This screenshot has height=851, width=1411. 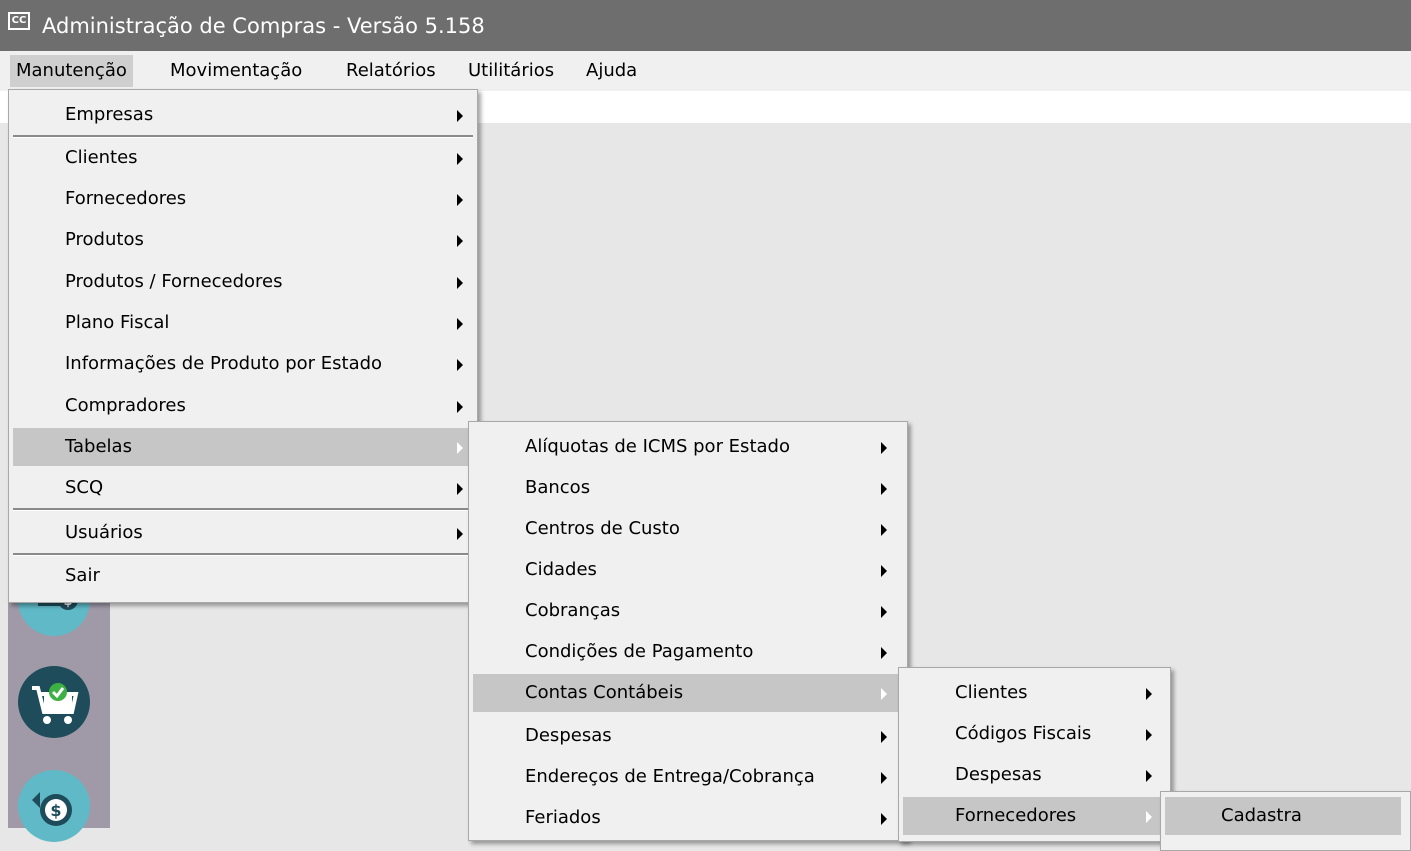 I want to click on menu-item-info-produto-estado: Informações de Produto por Estado, so click(x=243, y=364).